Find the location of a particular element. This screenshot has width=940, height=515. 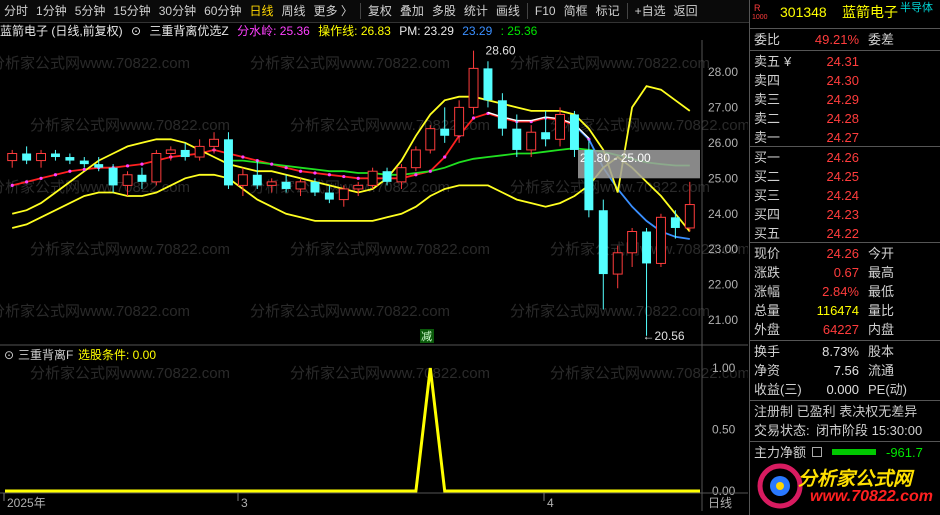

toolbar-separator is located at coordinates (627, 11).